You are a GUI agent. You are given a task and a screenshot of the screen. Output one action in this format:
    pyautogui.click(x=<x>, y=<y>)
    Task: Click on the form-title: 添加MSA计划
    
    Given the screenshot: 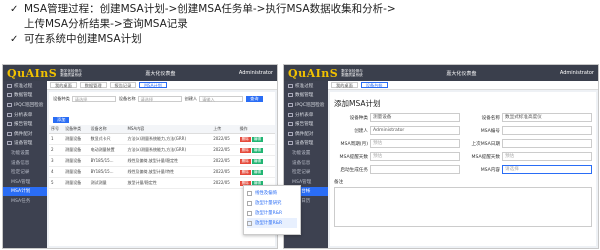 What is the action you would take?
    pyautogui.click(x=357, y=103)
    